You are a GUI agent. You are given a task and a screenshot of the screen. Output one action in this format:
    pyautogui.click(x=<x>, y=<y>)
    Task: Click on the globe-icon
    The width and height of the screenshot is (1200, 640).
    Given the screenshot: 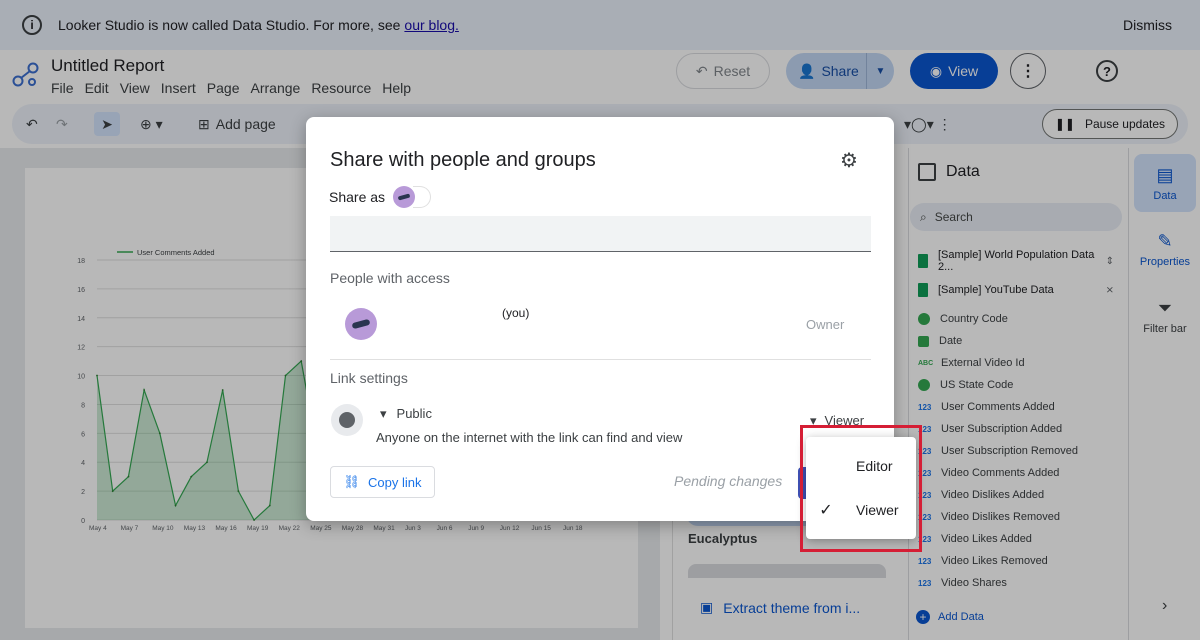 What is the action you would take?
    pyautogui.click(x=347, y=420)
    